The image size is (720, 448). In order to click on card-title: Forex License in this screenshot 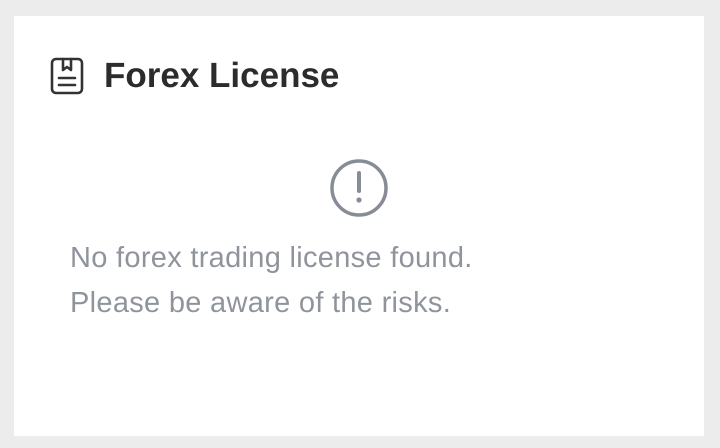, I will do `click(222, 76)`.